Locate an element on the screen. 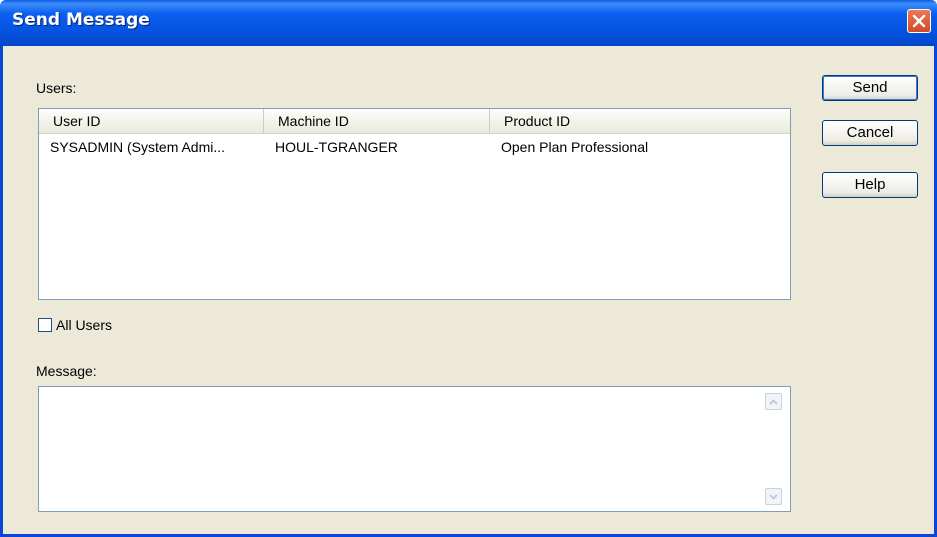  chevron-up-icon is located at coordinates (773, 401).